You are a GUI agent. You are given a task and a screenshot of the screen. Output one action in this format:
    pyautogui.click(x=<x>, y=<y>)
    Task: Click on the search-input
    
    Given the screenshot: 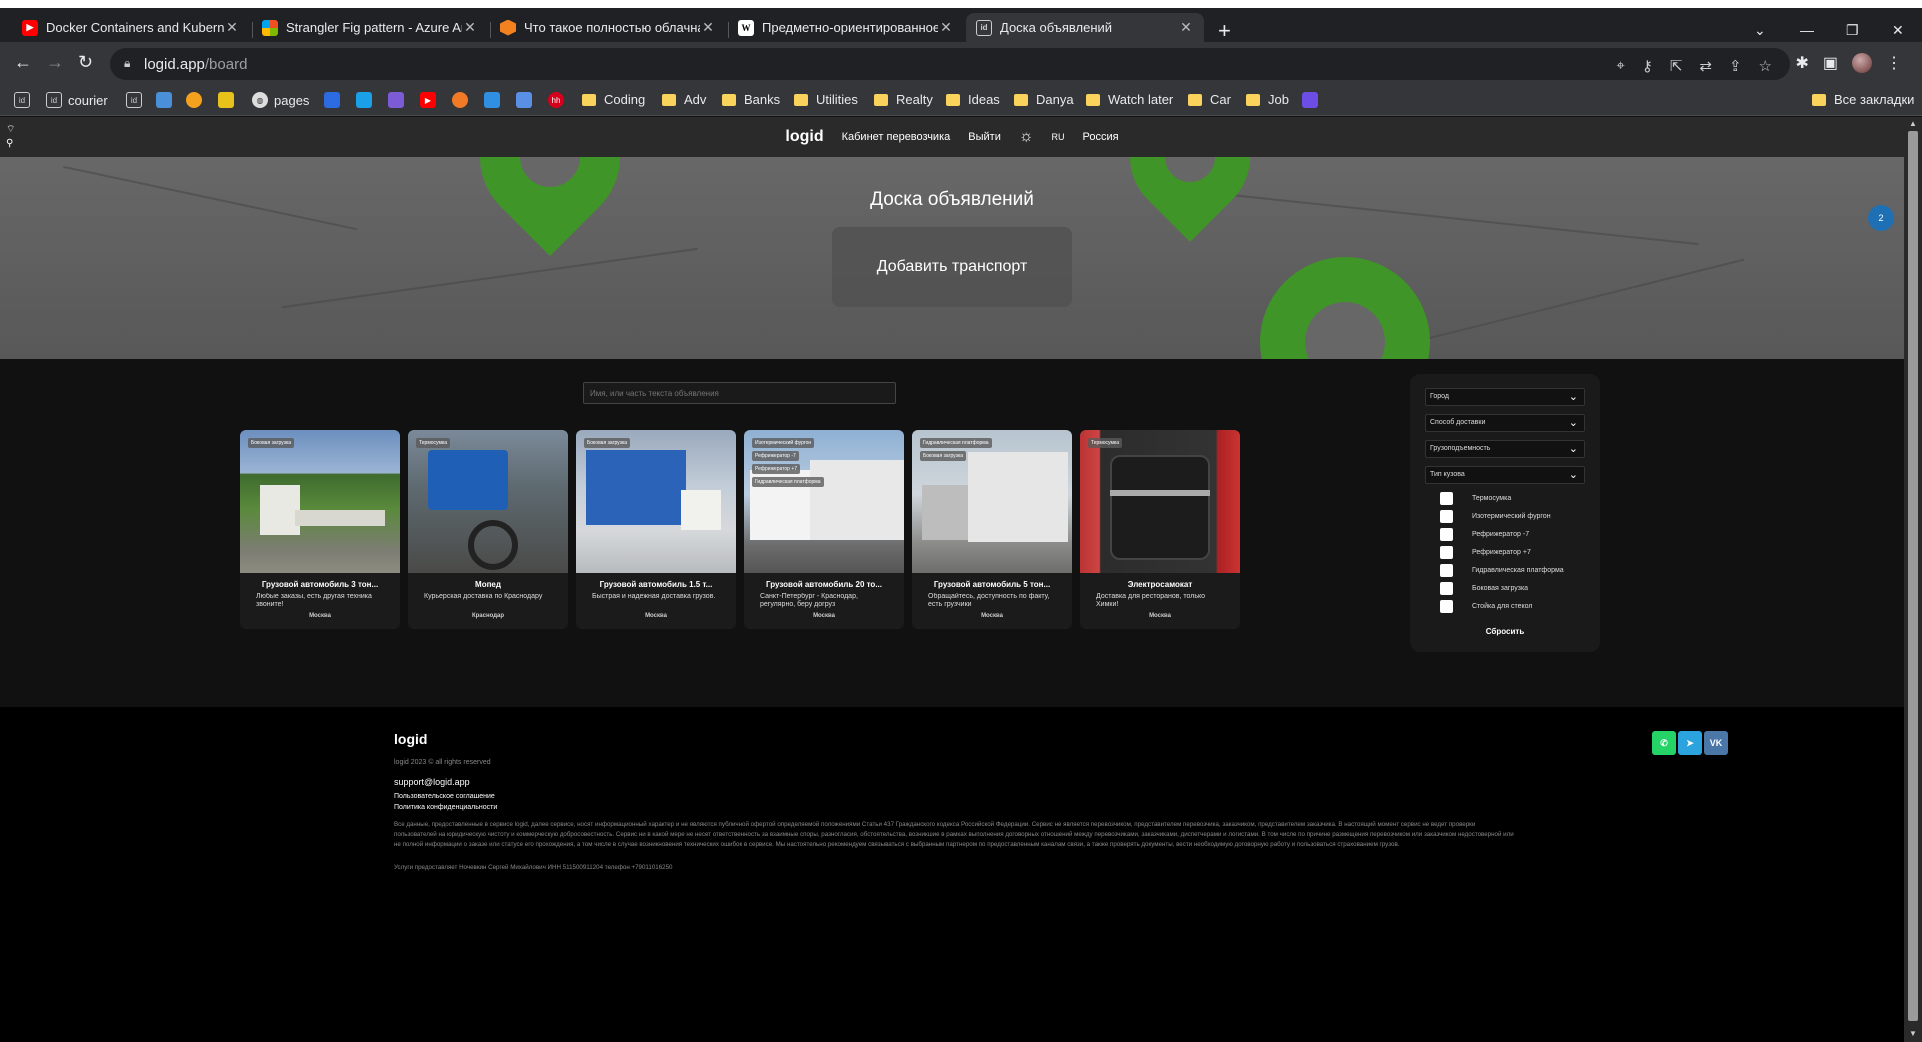 What is the action you would take?
    pyautogui.click(x=739, y=393)
    